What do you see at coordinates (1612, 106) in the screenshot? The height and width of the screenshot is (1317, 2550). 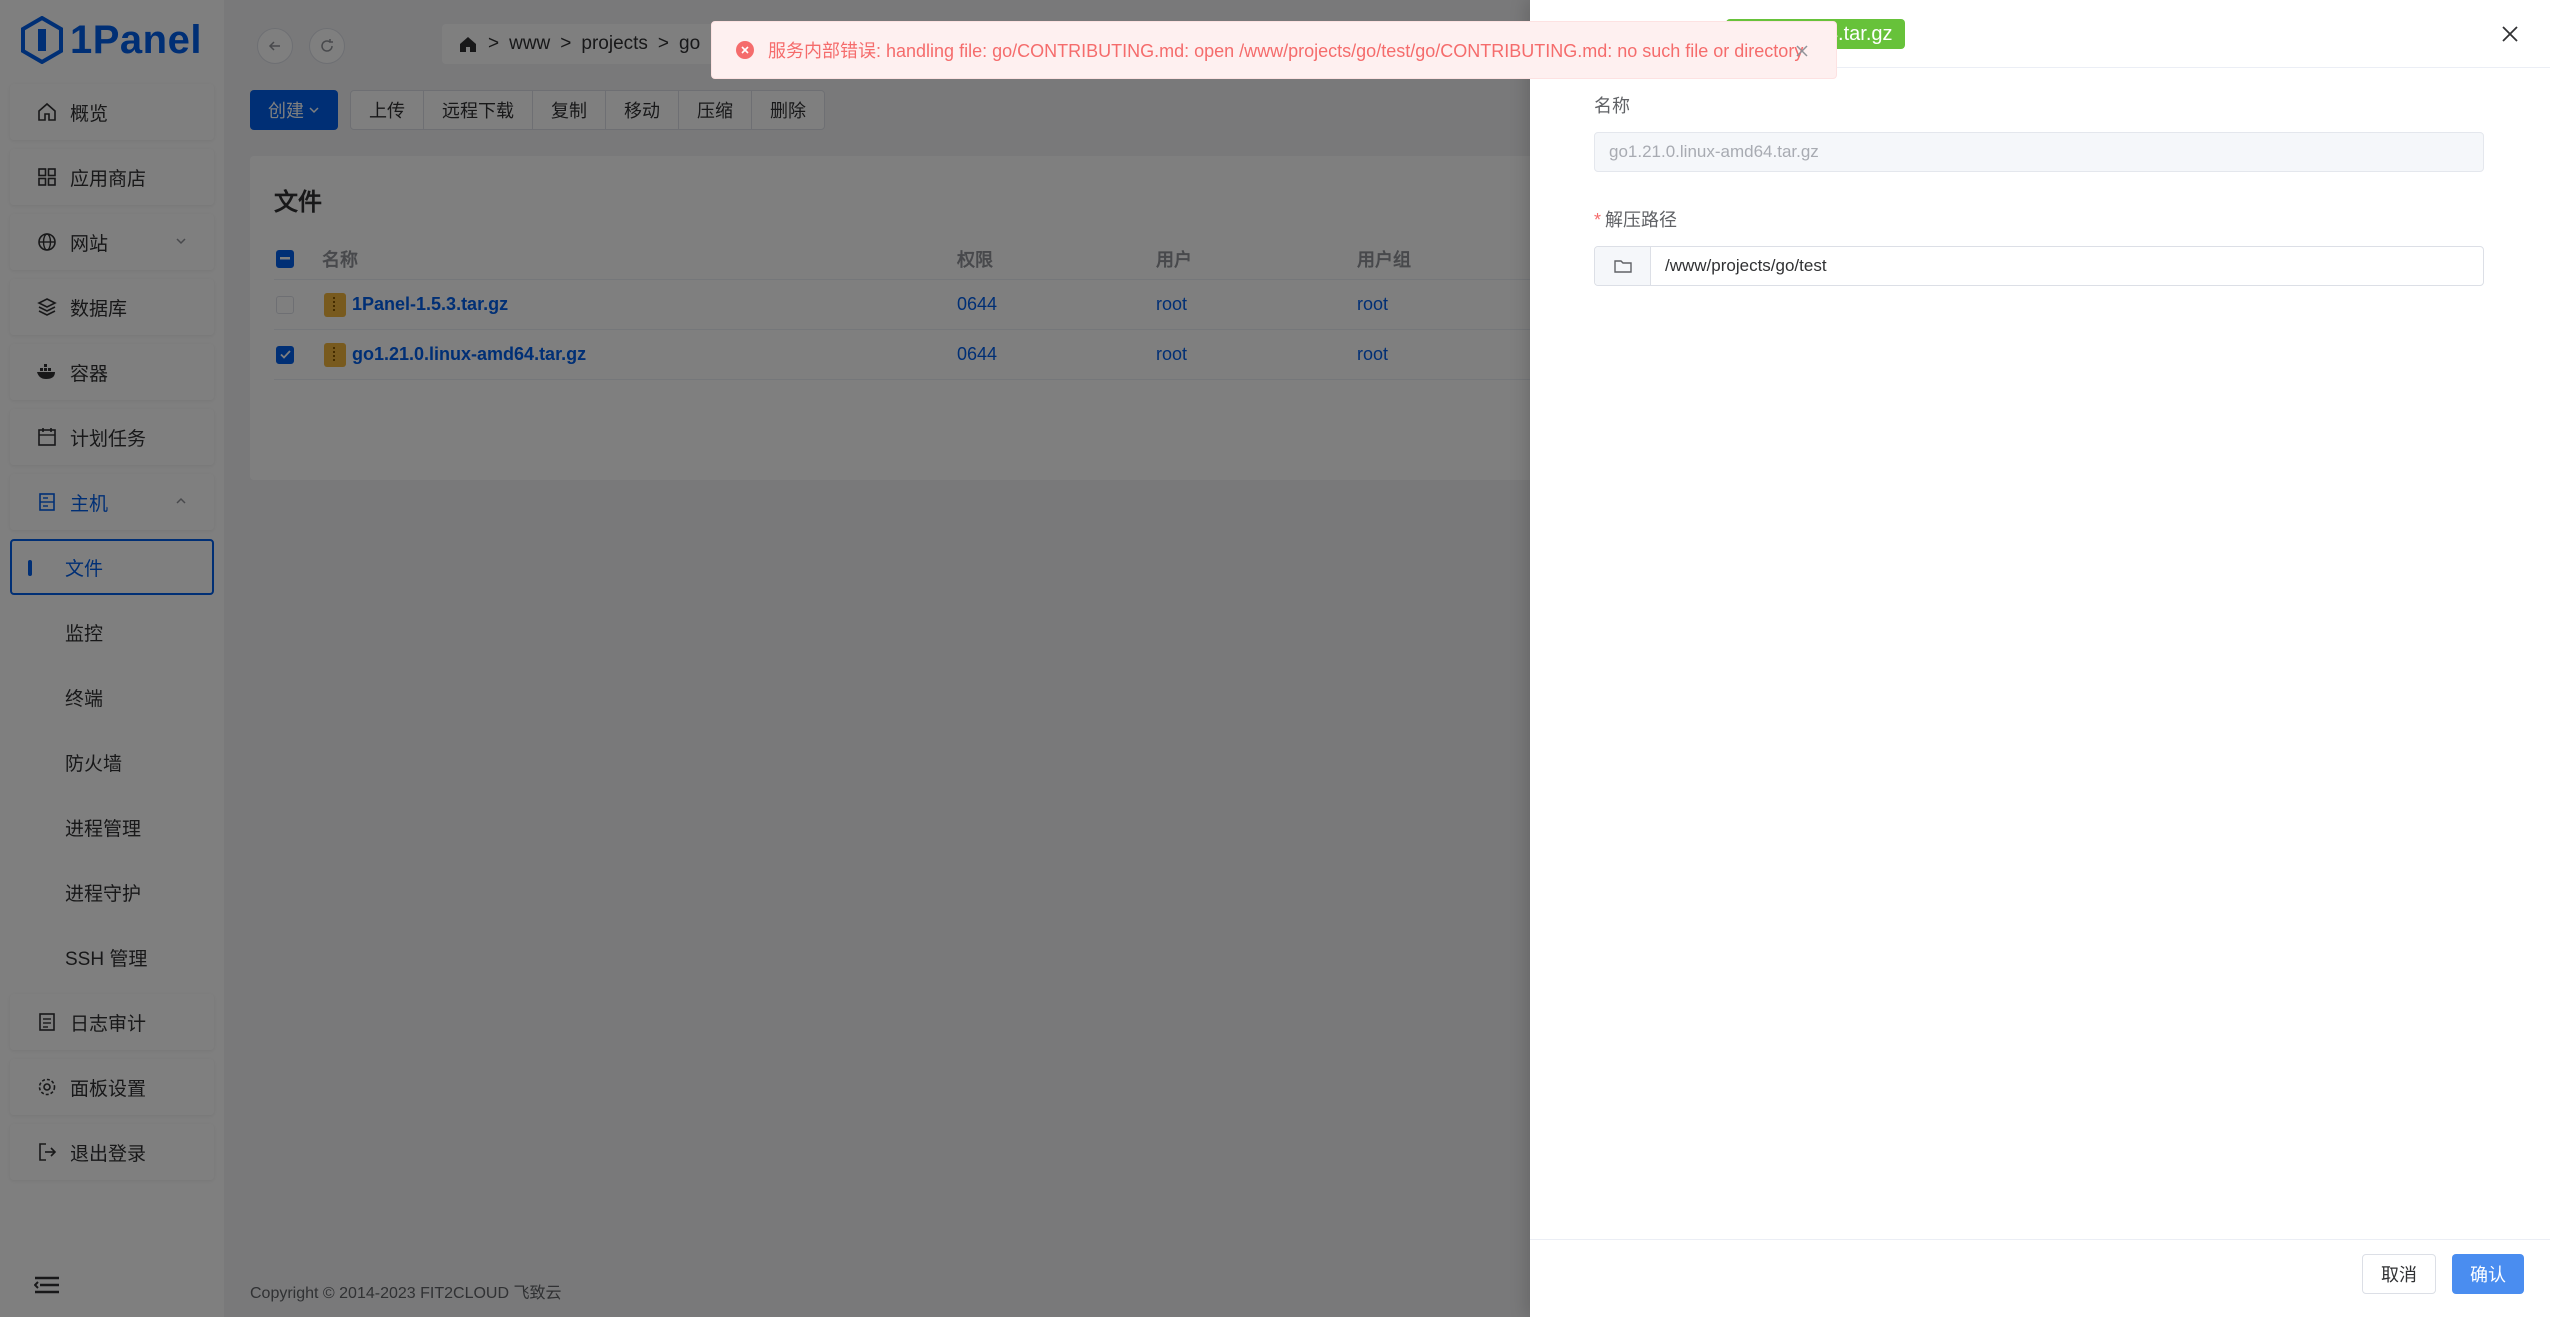 I see `name-label: 名称` at bounding box center [1612, 106].